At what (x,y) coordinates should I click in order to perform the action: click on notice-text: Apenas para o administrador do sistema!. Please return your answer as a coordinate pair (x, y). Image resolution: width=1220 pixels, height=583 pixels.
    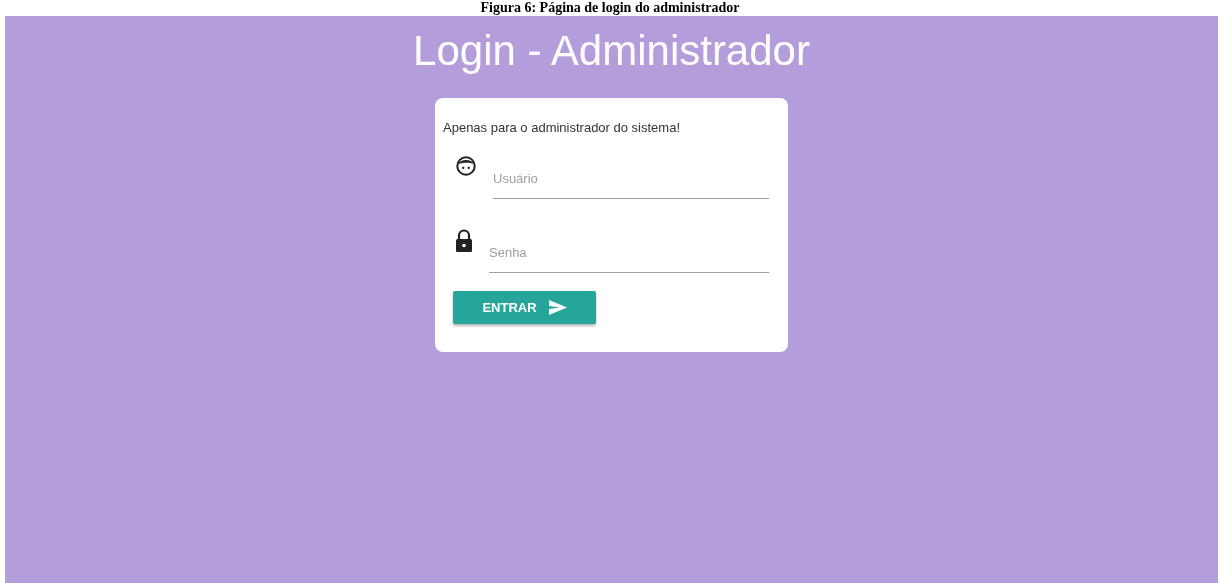
    Looking at the image, I should click on (562, 127).